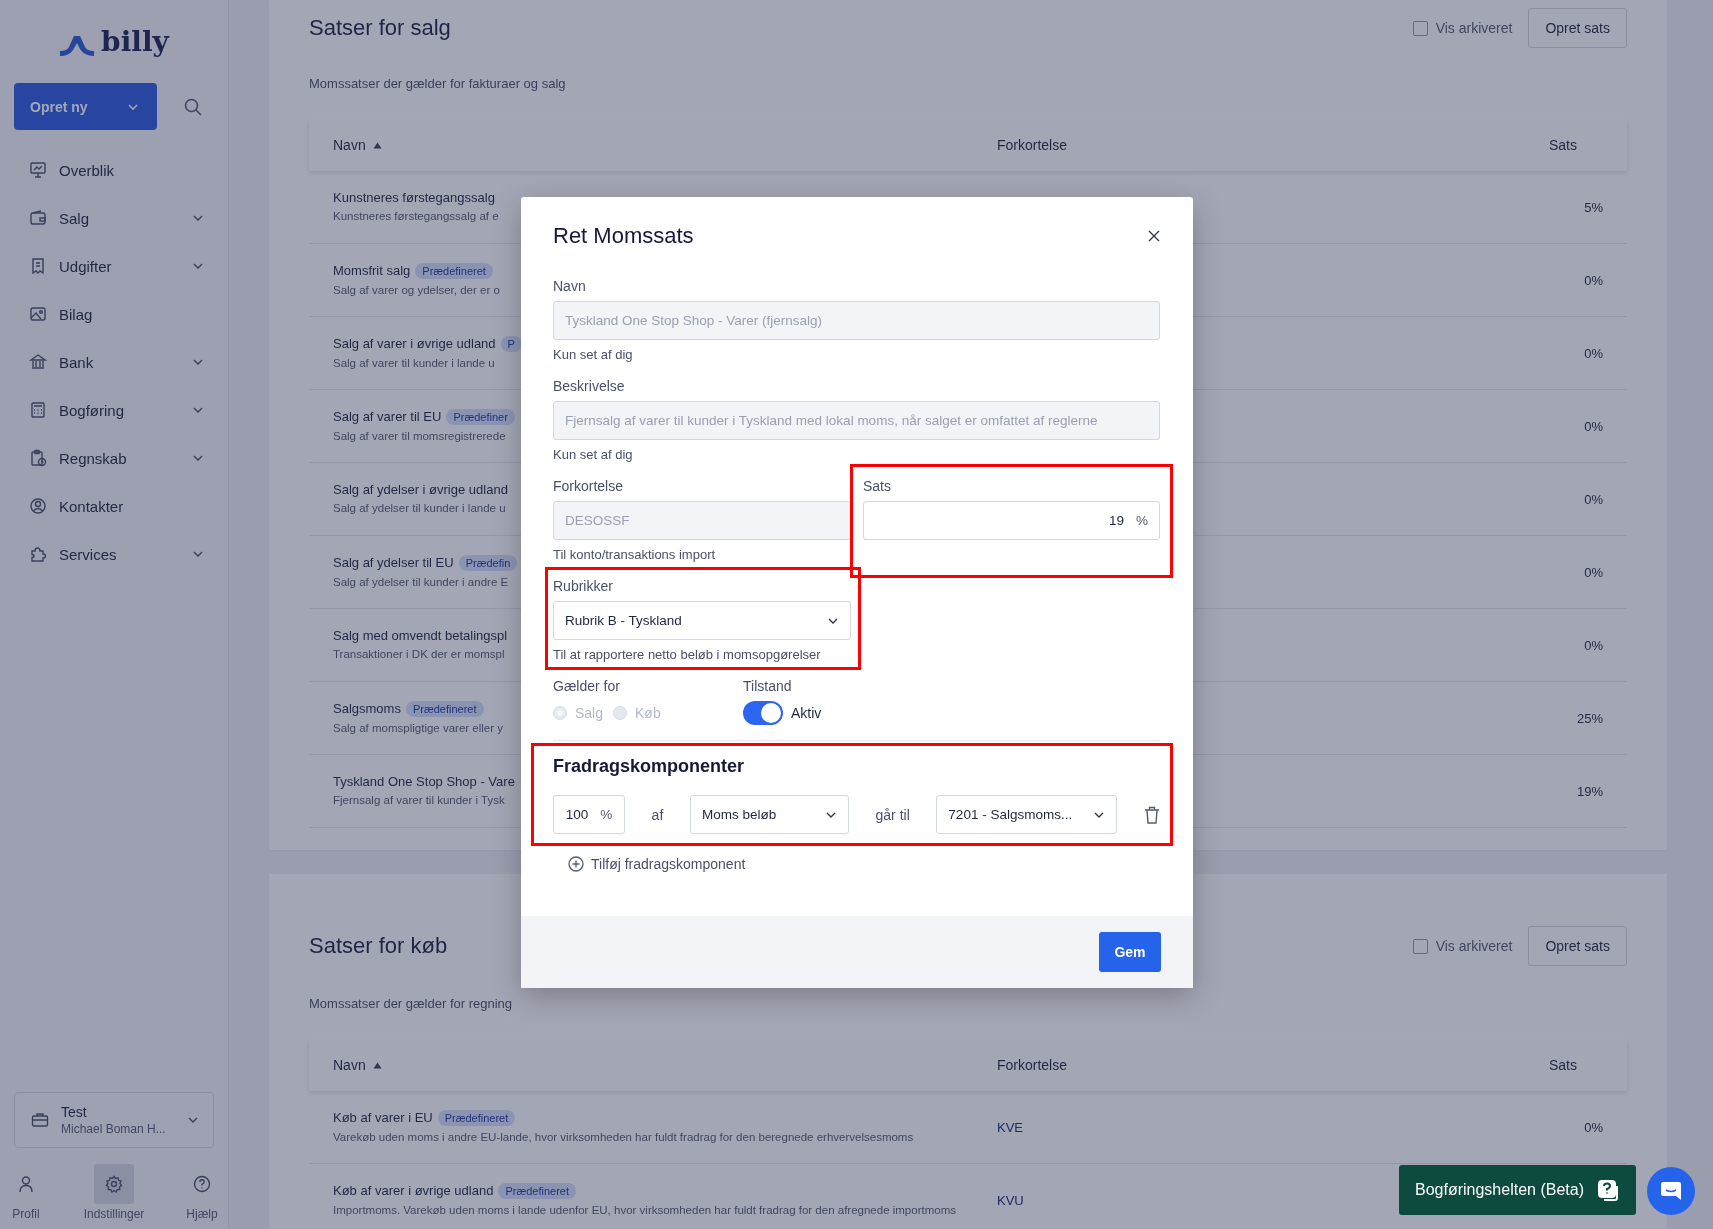  What do you see at coordinates (763, 713) in the screenshot?
I see `active-toggle` at bounding box center [763, 713].